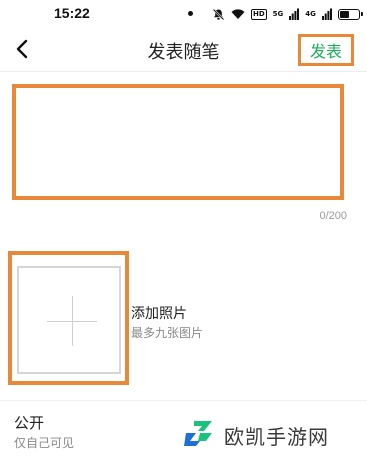 The image size is (367, 463). What do you see at coordinates (167, 333) in the screenshot?
I see `add-photo-hint: 最多九张图片` at bounding box center [167, 333].